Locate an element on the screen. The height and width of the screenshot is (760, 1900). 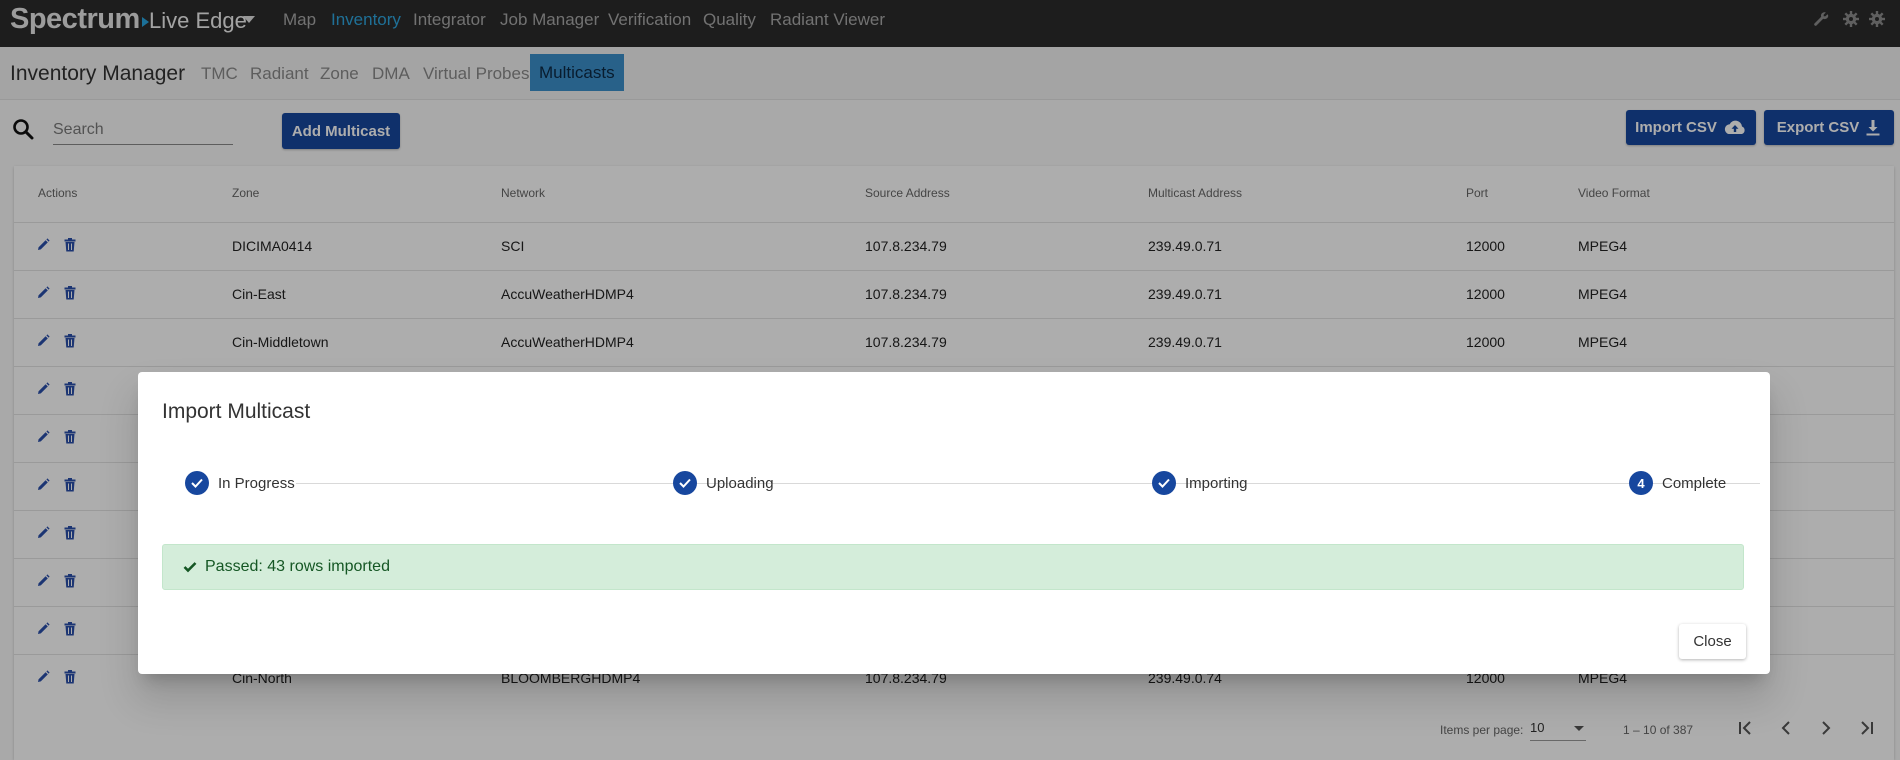
alert-message: Passed: 43 rows imported is located at coordinates (297, 566).